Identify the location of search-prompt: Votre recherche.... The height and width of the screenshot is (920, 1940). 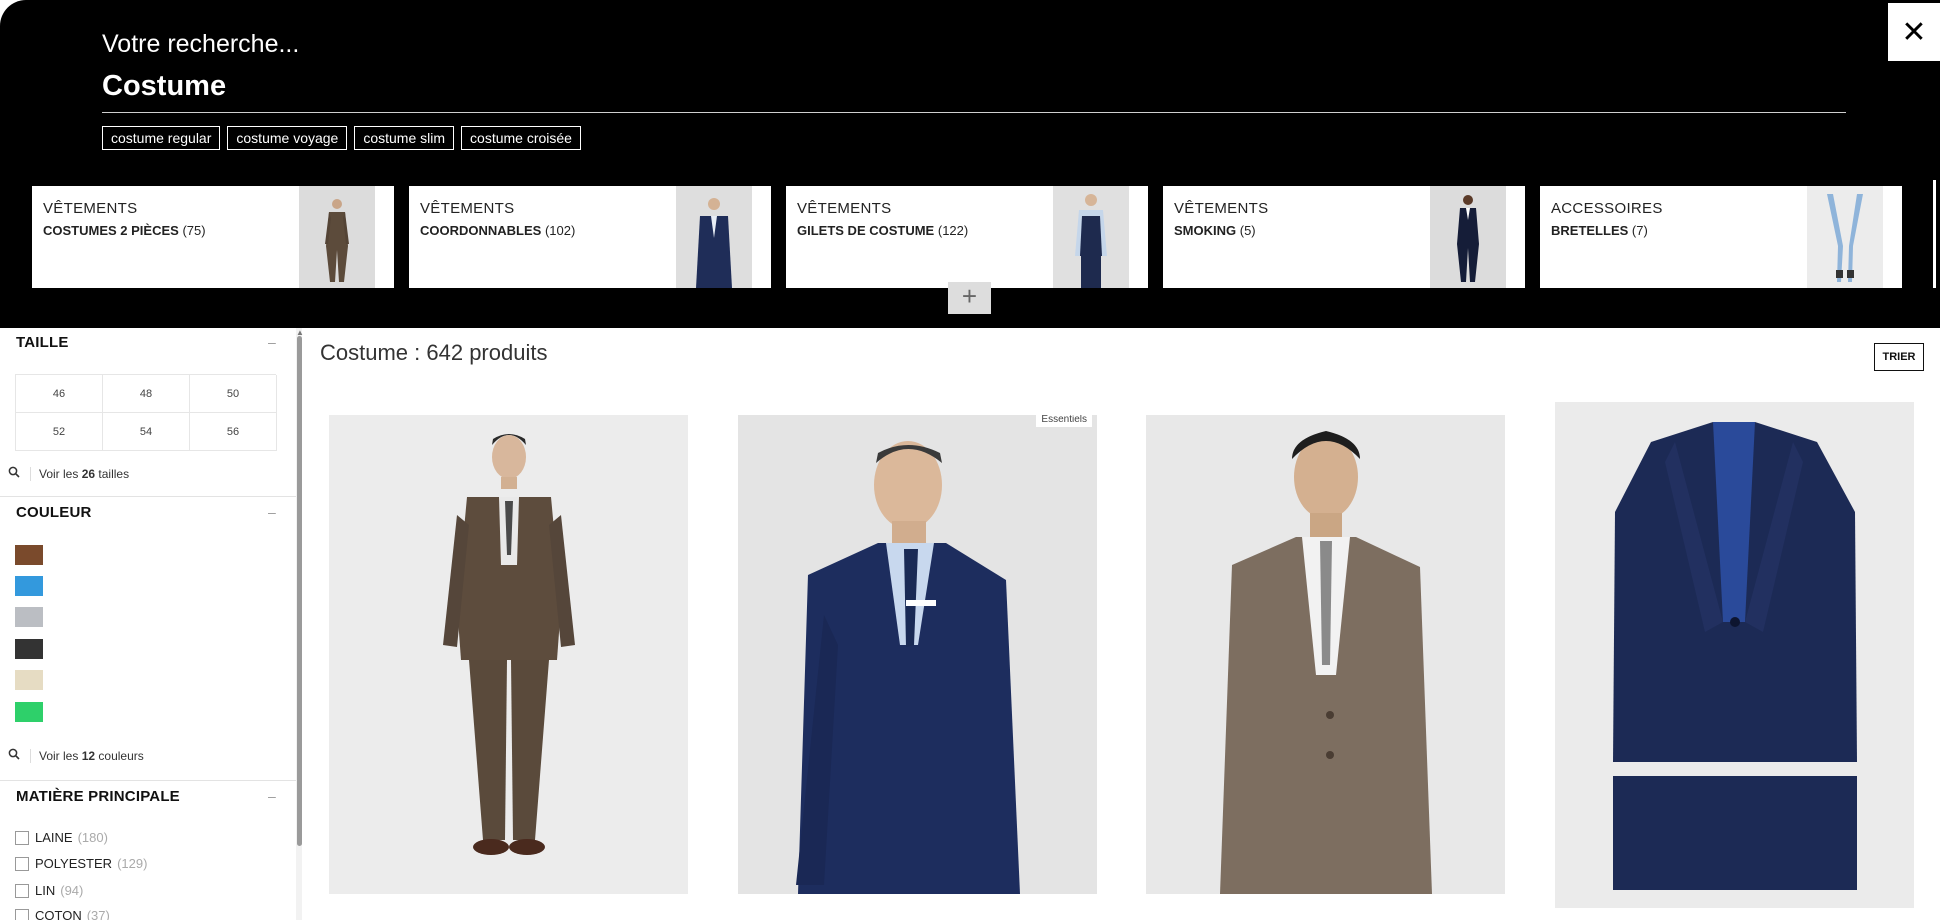
(201, 44).